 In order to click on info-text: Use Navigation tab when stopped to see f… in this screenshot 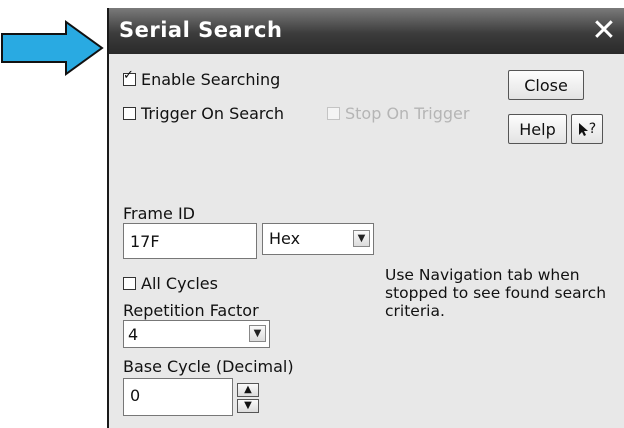, I will do `click(496, 293)`.